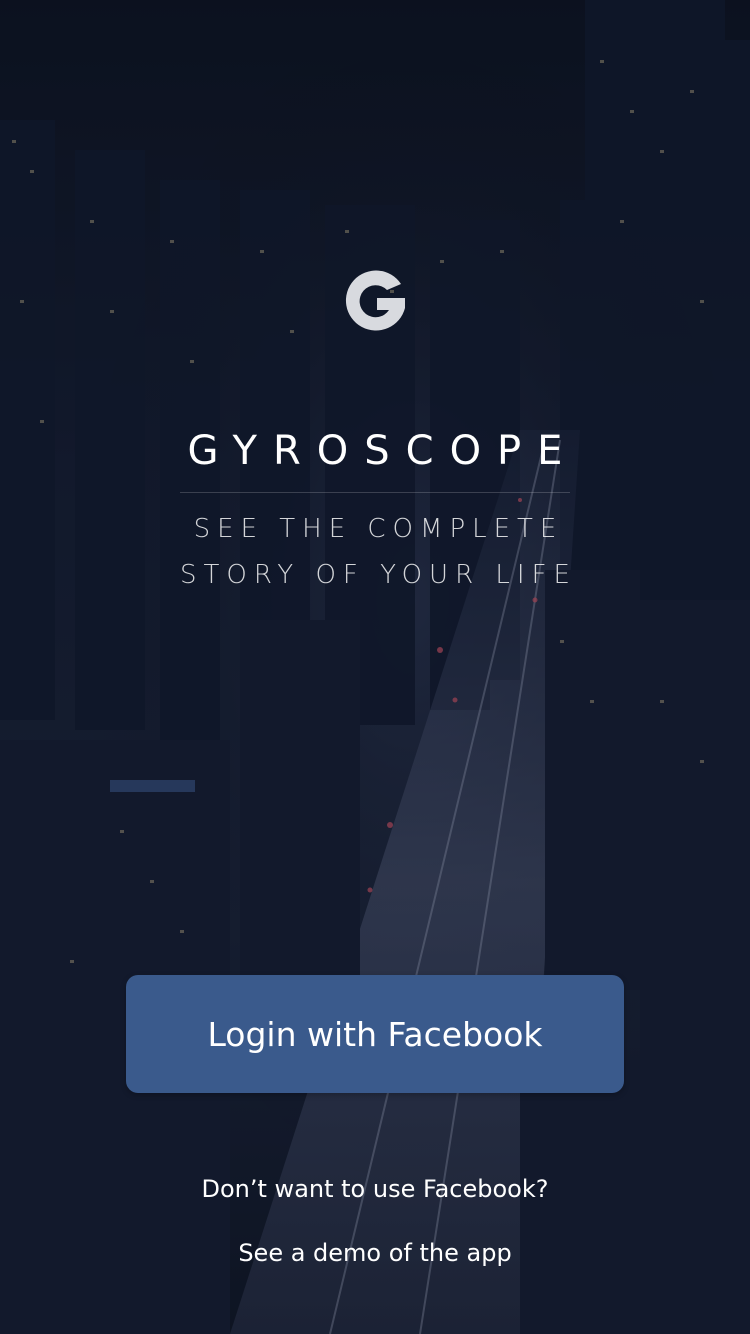 The height and width of the screenshot is (1334, 750). I want to click on login-with-facebook-button: Login with Facebook, so click(375, 1034).